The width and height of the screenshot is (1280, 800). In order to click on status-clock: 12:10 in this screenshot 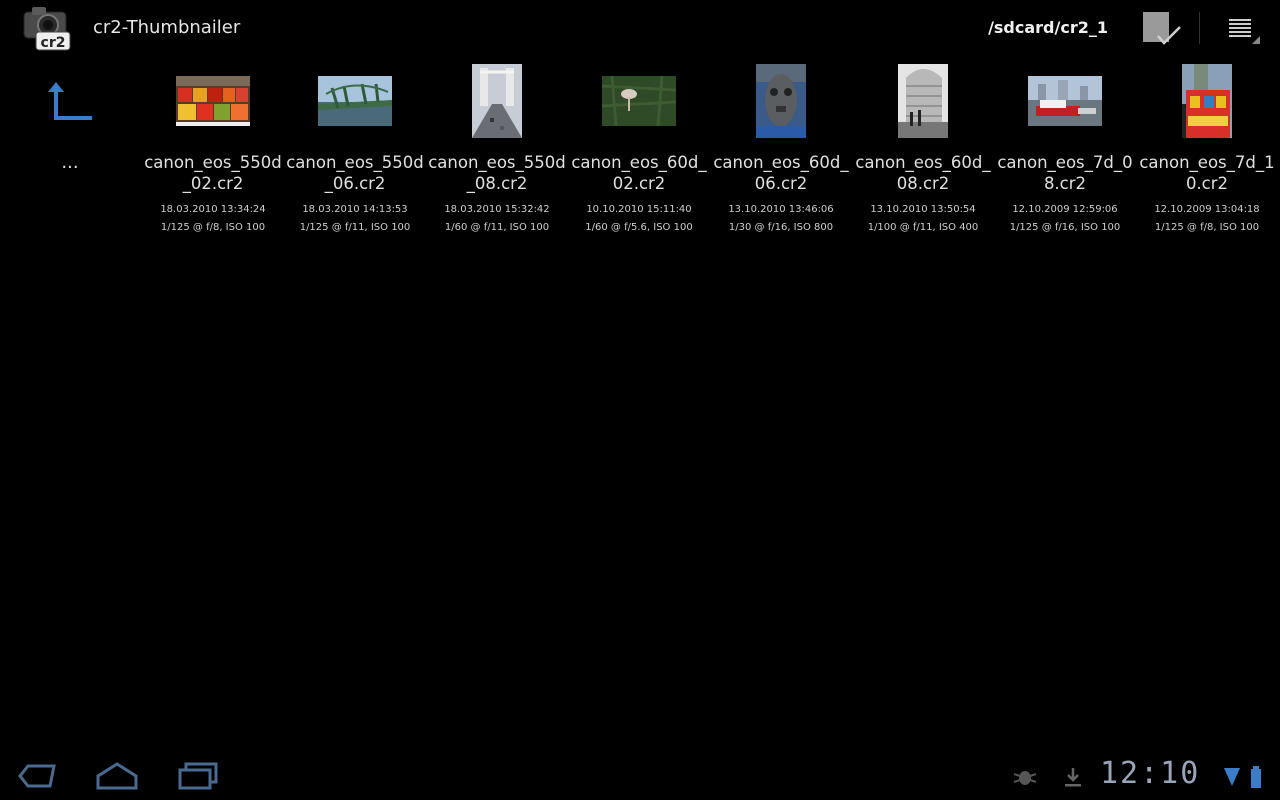, I will do `click(1150, 773)`.